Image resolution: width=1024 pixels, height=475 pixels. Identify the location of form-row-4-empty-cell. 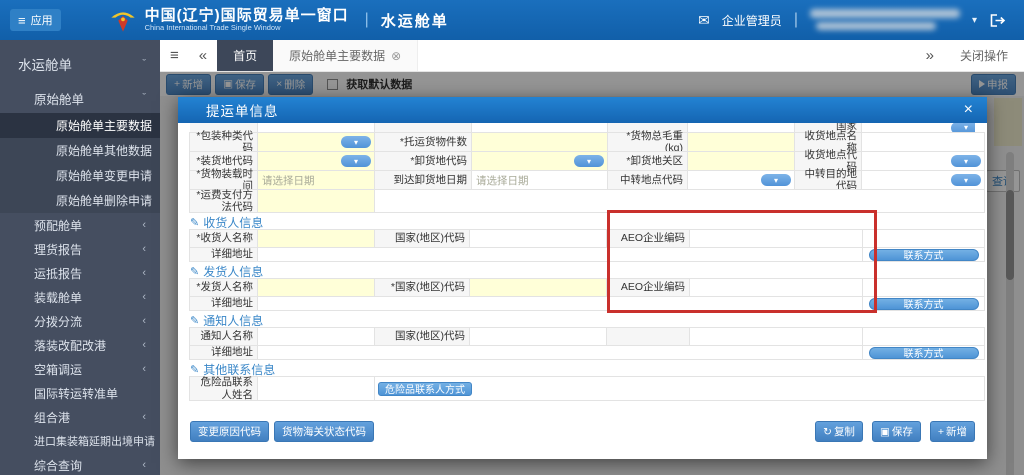
(679, 201).